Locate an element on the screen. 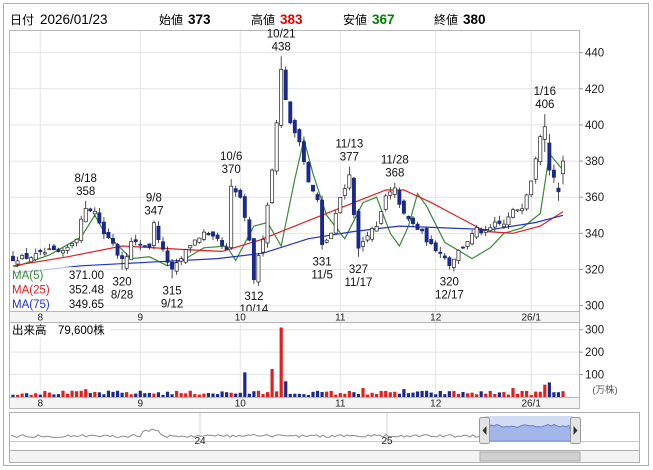 The height and width of the screenshot is (470, 653). volume-x-tick-label: 26/1 is located at coordinates (531, 404).